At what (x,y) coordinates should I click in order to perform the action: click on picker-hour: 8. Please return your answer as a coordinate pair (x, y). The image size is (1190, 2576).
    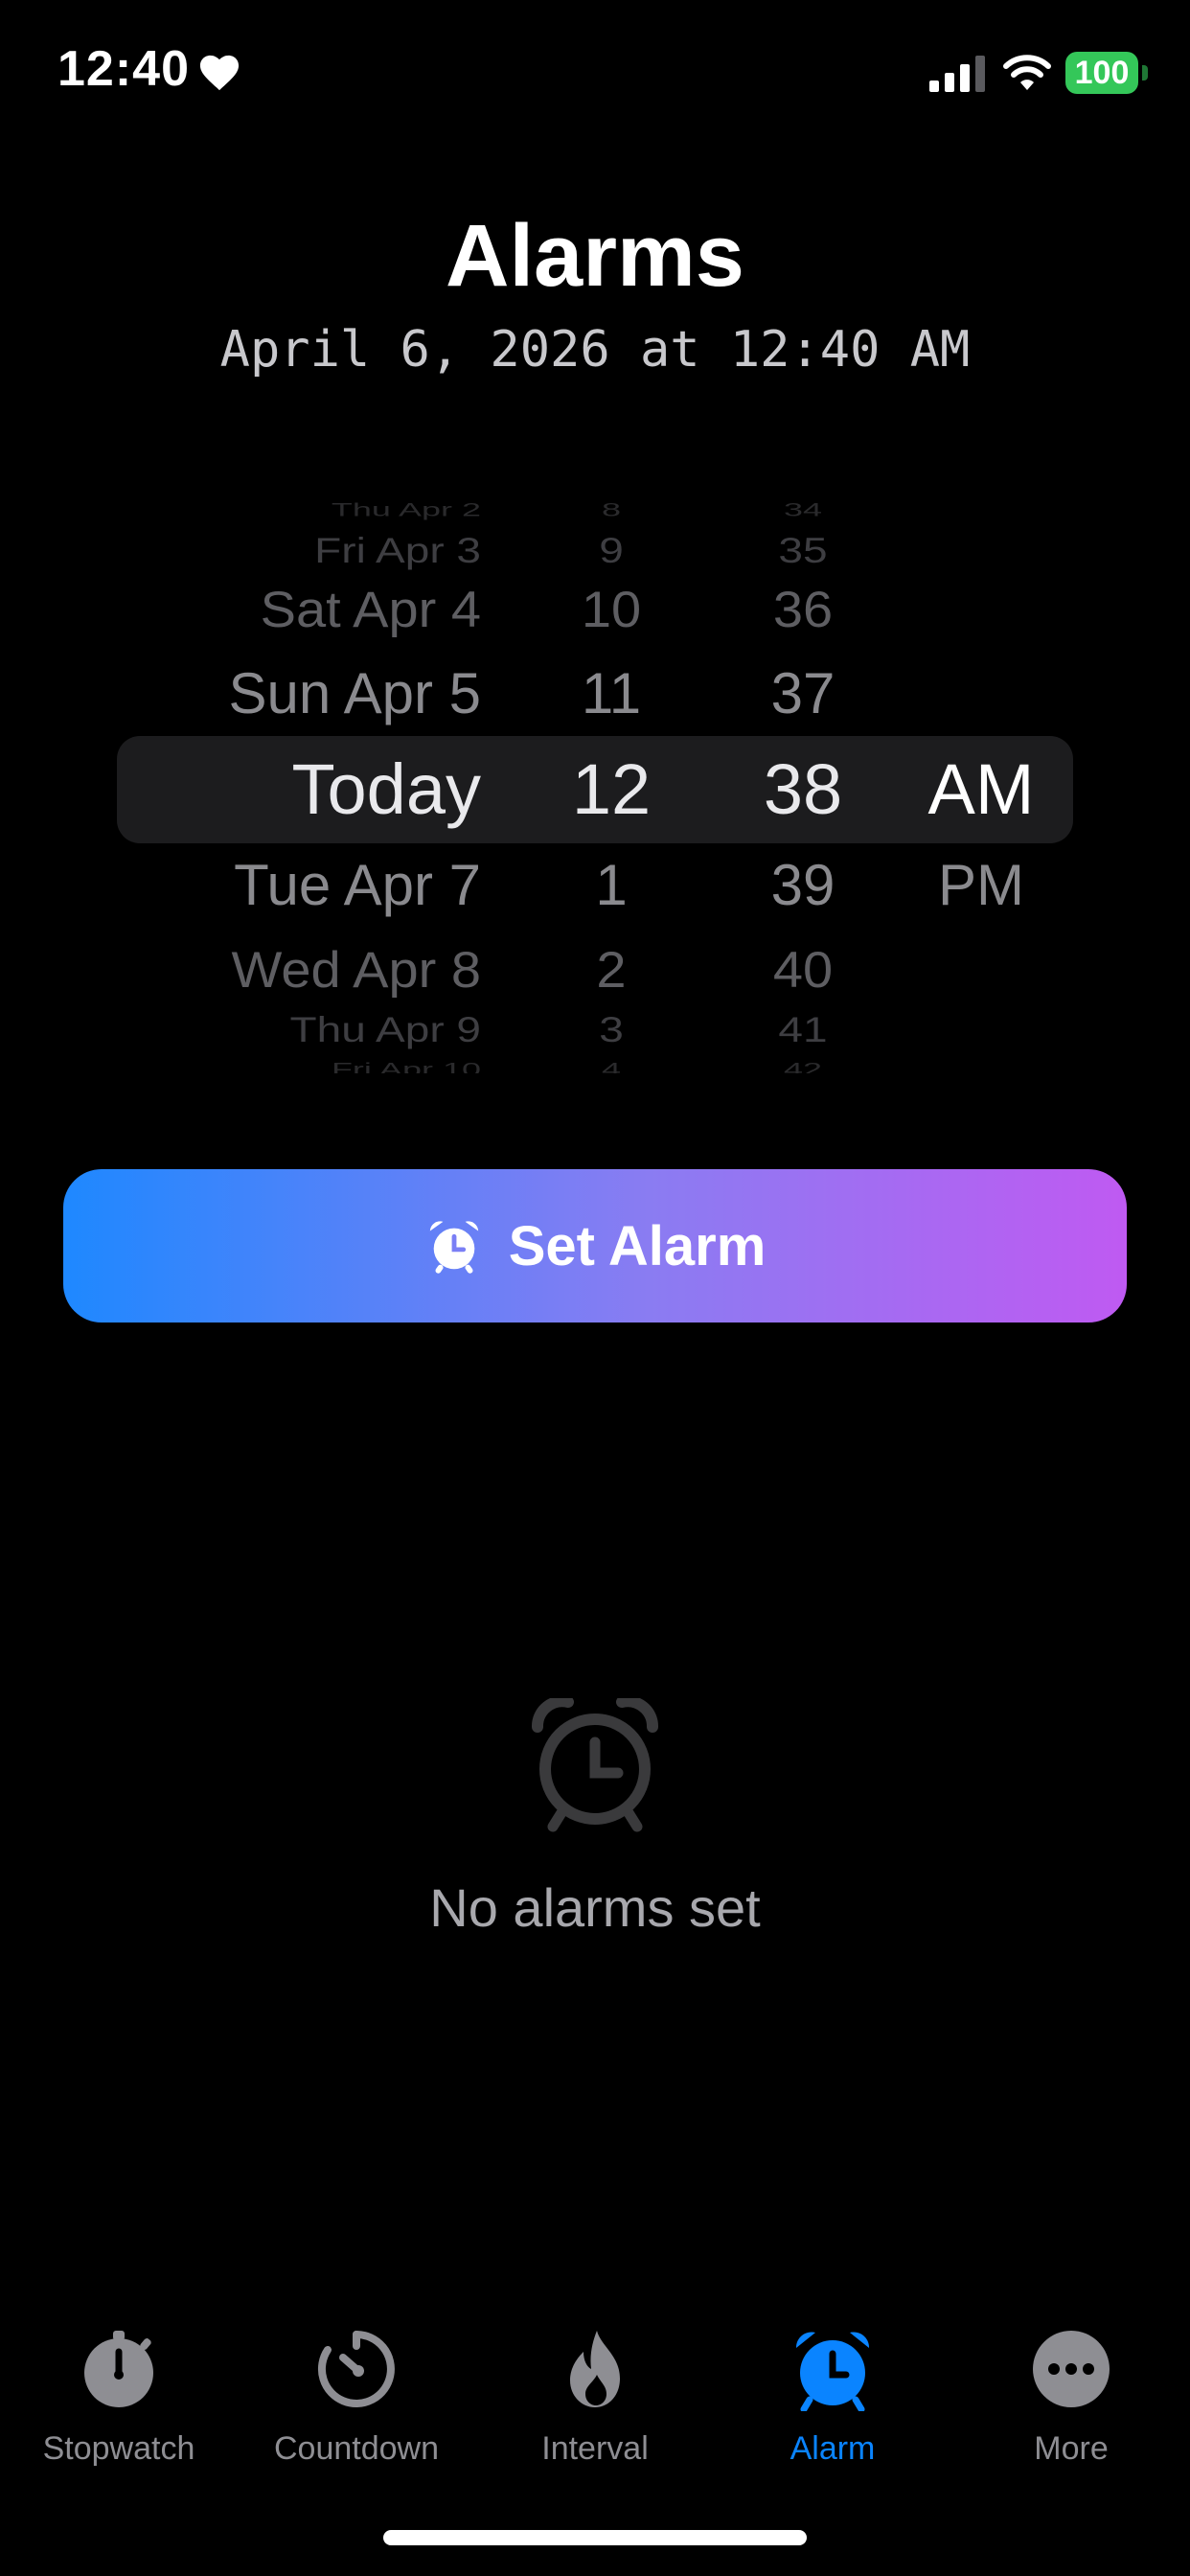
    Looking at the image, I should click on (611, 509).